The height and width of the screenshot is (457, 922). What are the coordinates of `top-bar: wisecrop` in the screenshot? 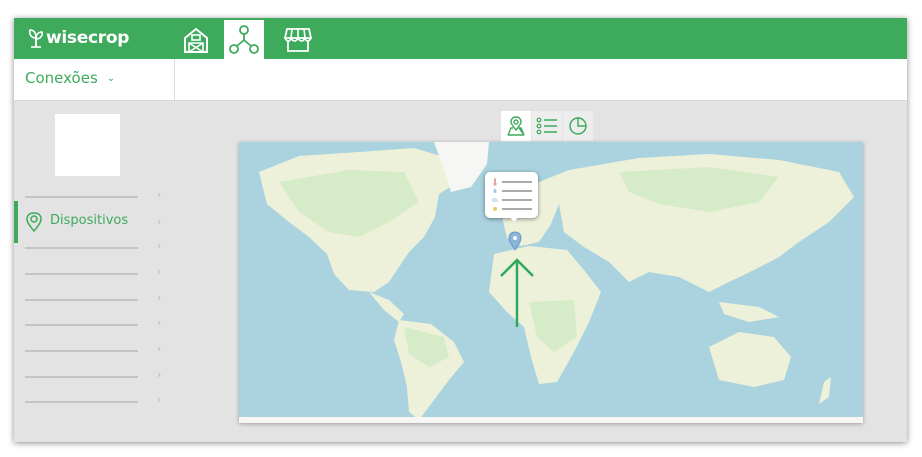 It's located at (460, 38).